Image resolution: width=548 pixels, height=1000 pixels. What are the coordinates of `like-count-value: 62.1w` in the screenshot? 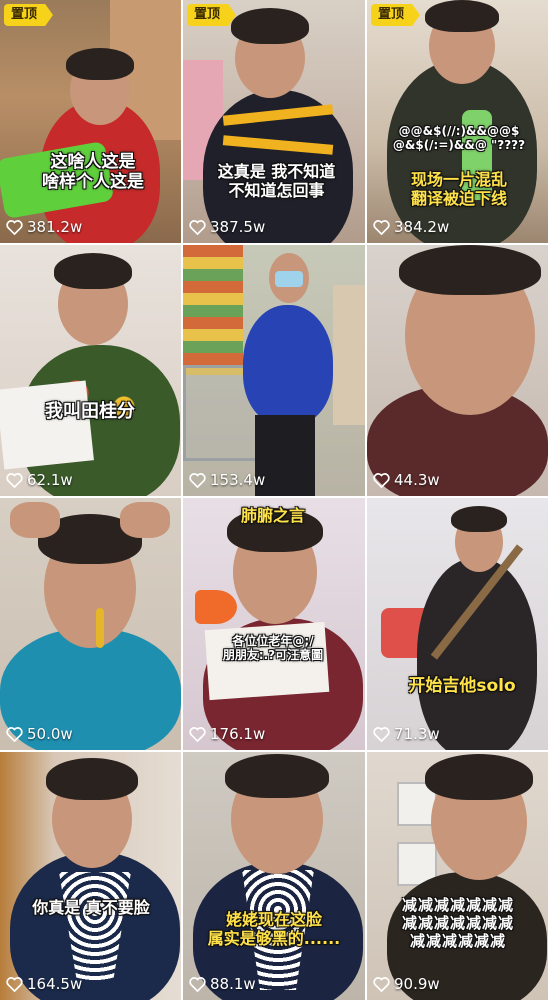 It's located at (50, 480).